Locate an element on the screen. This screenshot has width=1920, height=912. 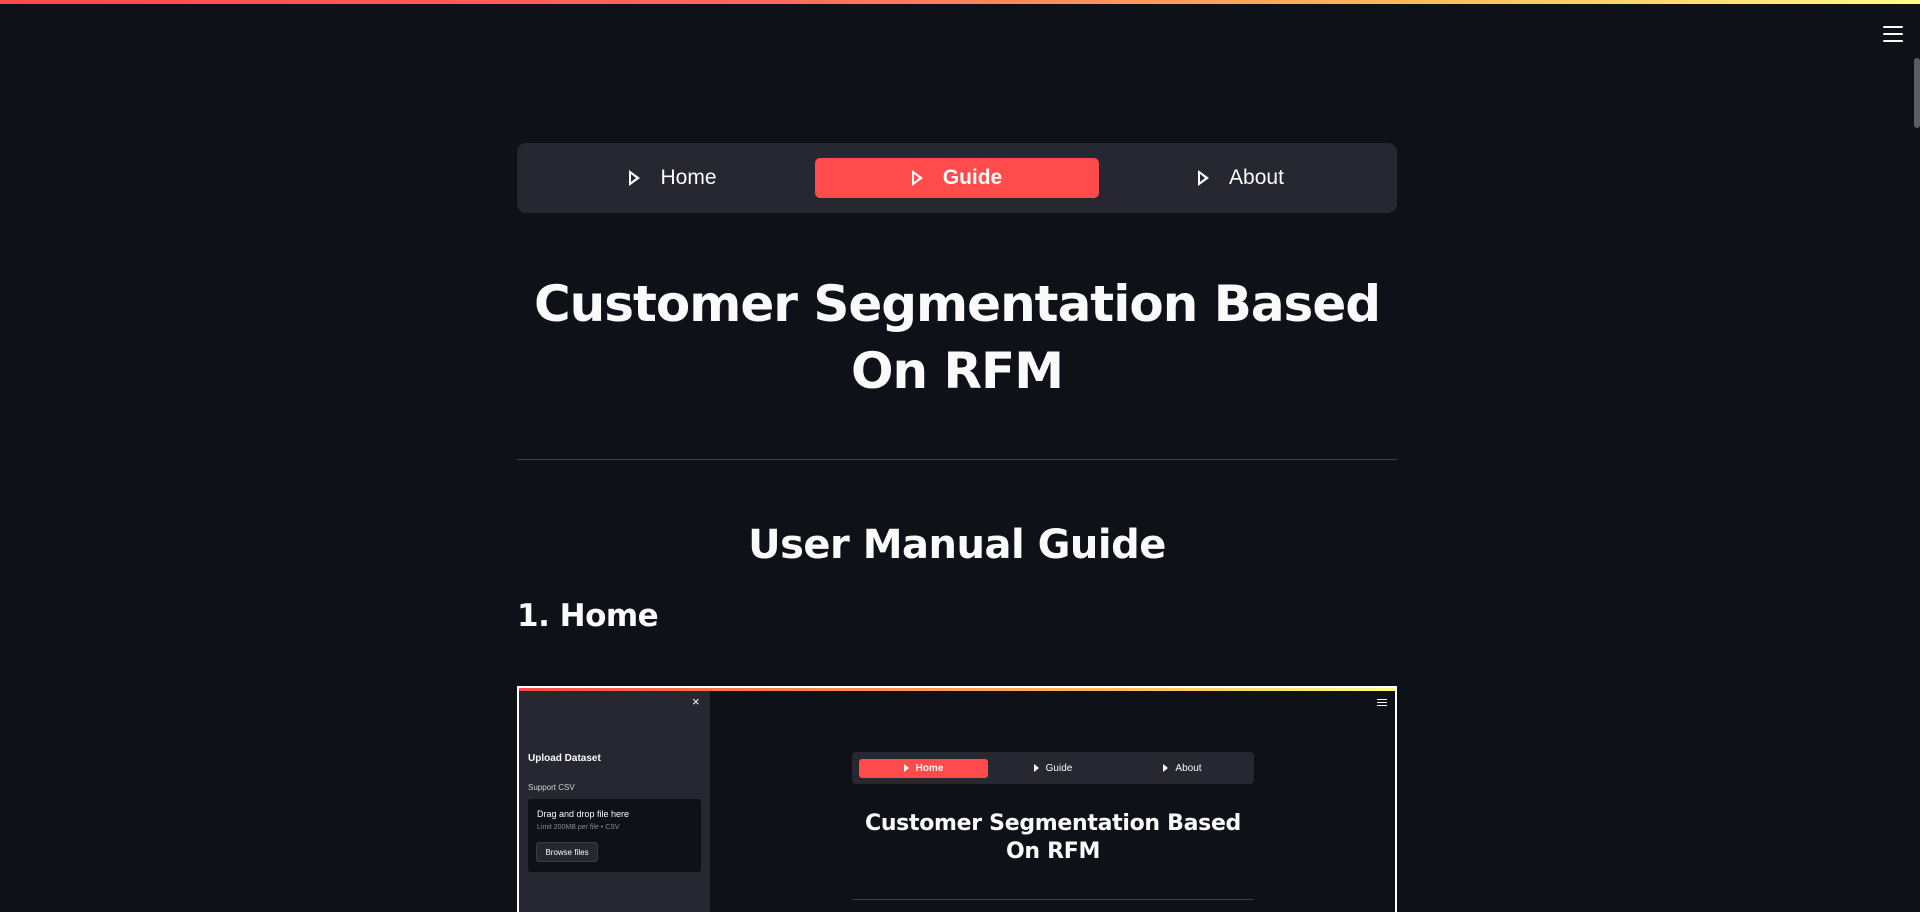
screenshot-nav-item-about: About is located at coordinates (1182, 768).